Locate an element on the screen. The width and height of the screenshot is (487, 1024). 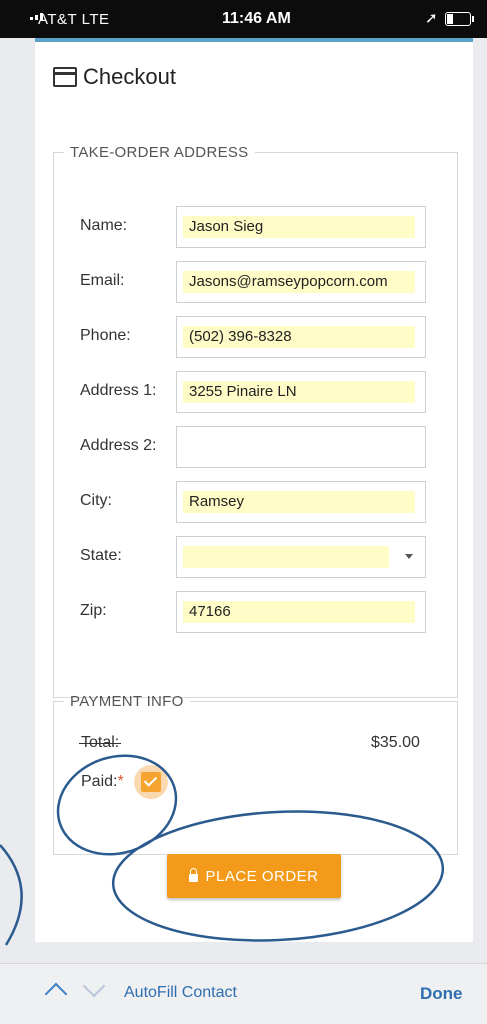
total-label: Total: is located at coordinates (100, 742).